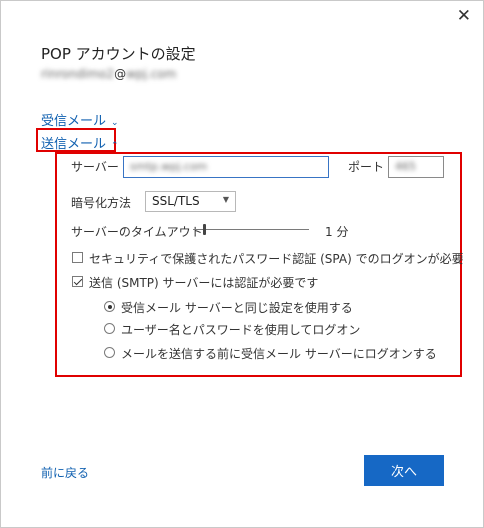  What do you see at coordinates (65, 472) in the screenshot?
I see `back-link: 前に戻る` at bounding box center [65, 472].